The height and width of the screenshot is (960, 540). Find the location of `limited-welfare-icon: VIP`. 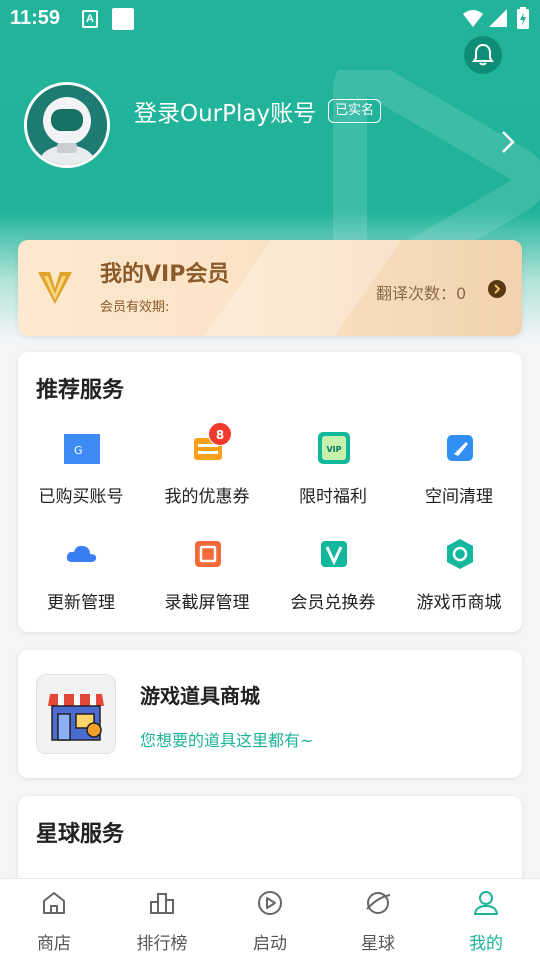

limited-welfare-icon: VIP is located at coordinates (334, 448).